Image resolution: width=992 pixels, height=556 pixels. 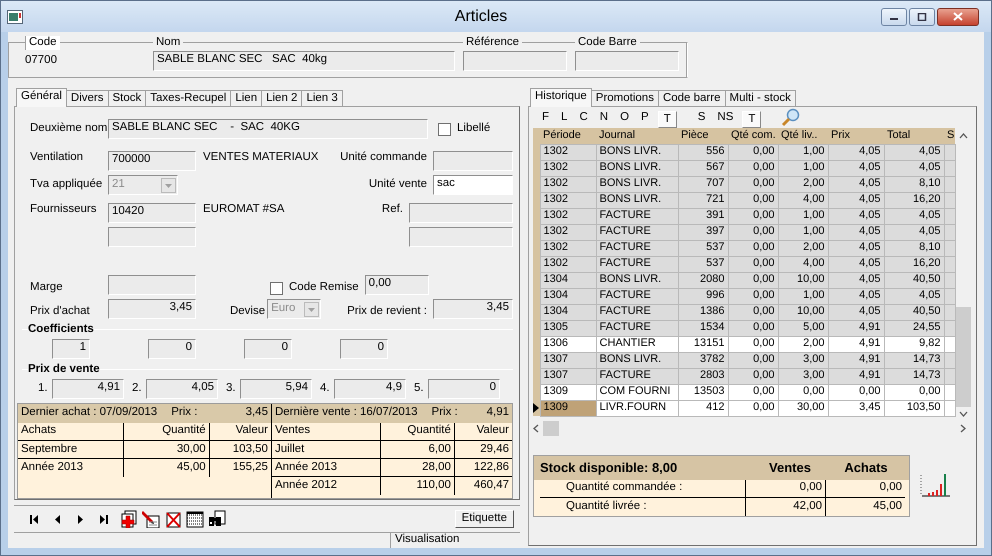 What do you see at coordinates (370, 388) in the screenshot?
I see `input-field: 4,9` at bounding box center [370, 388].